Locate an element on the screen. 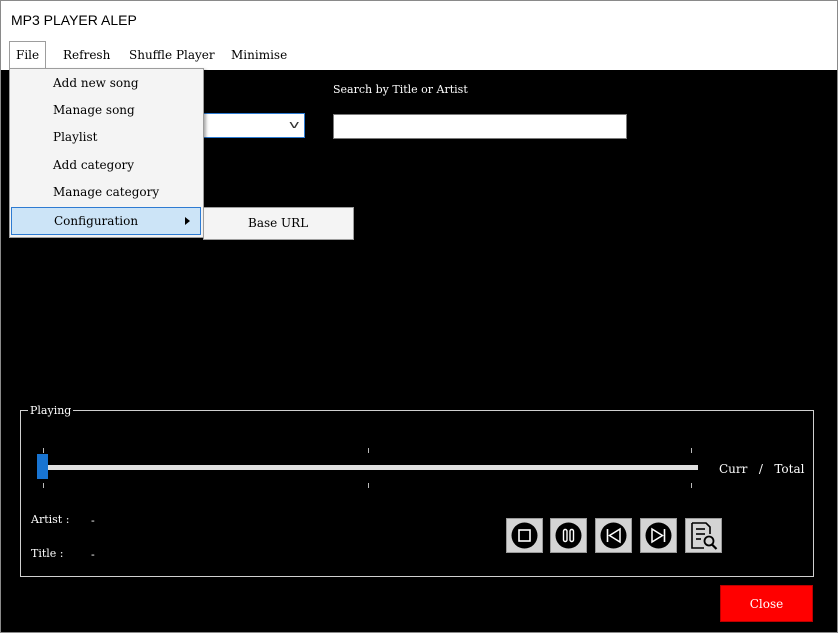 This screenshot has width=838, height=633. search-label: Search by Title or Artist is located at coordinates (400, 89).